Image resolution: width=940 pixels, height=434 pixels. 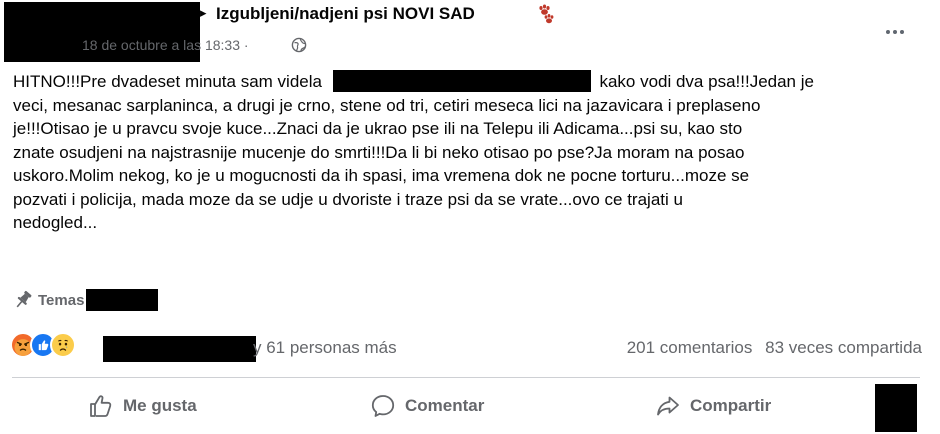 I want to click on more-options-button, so click(x=895, y=32).